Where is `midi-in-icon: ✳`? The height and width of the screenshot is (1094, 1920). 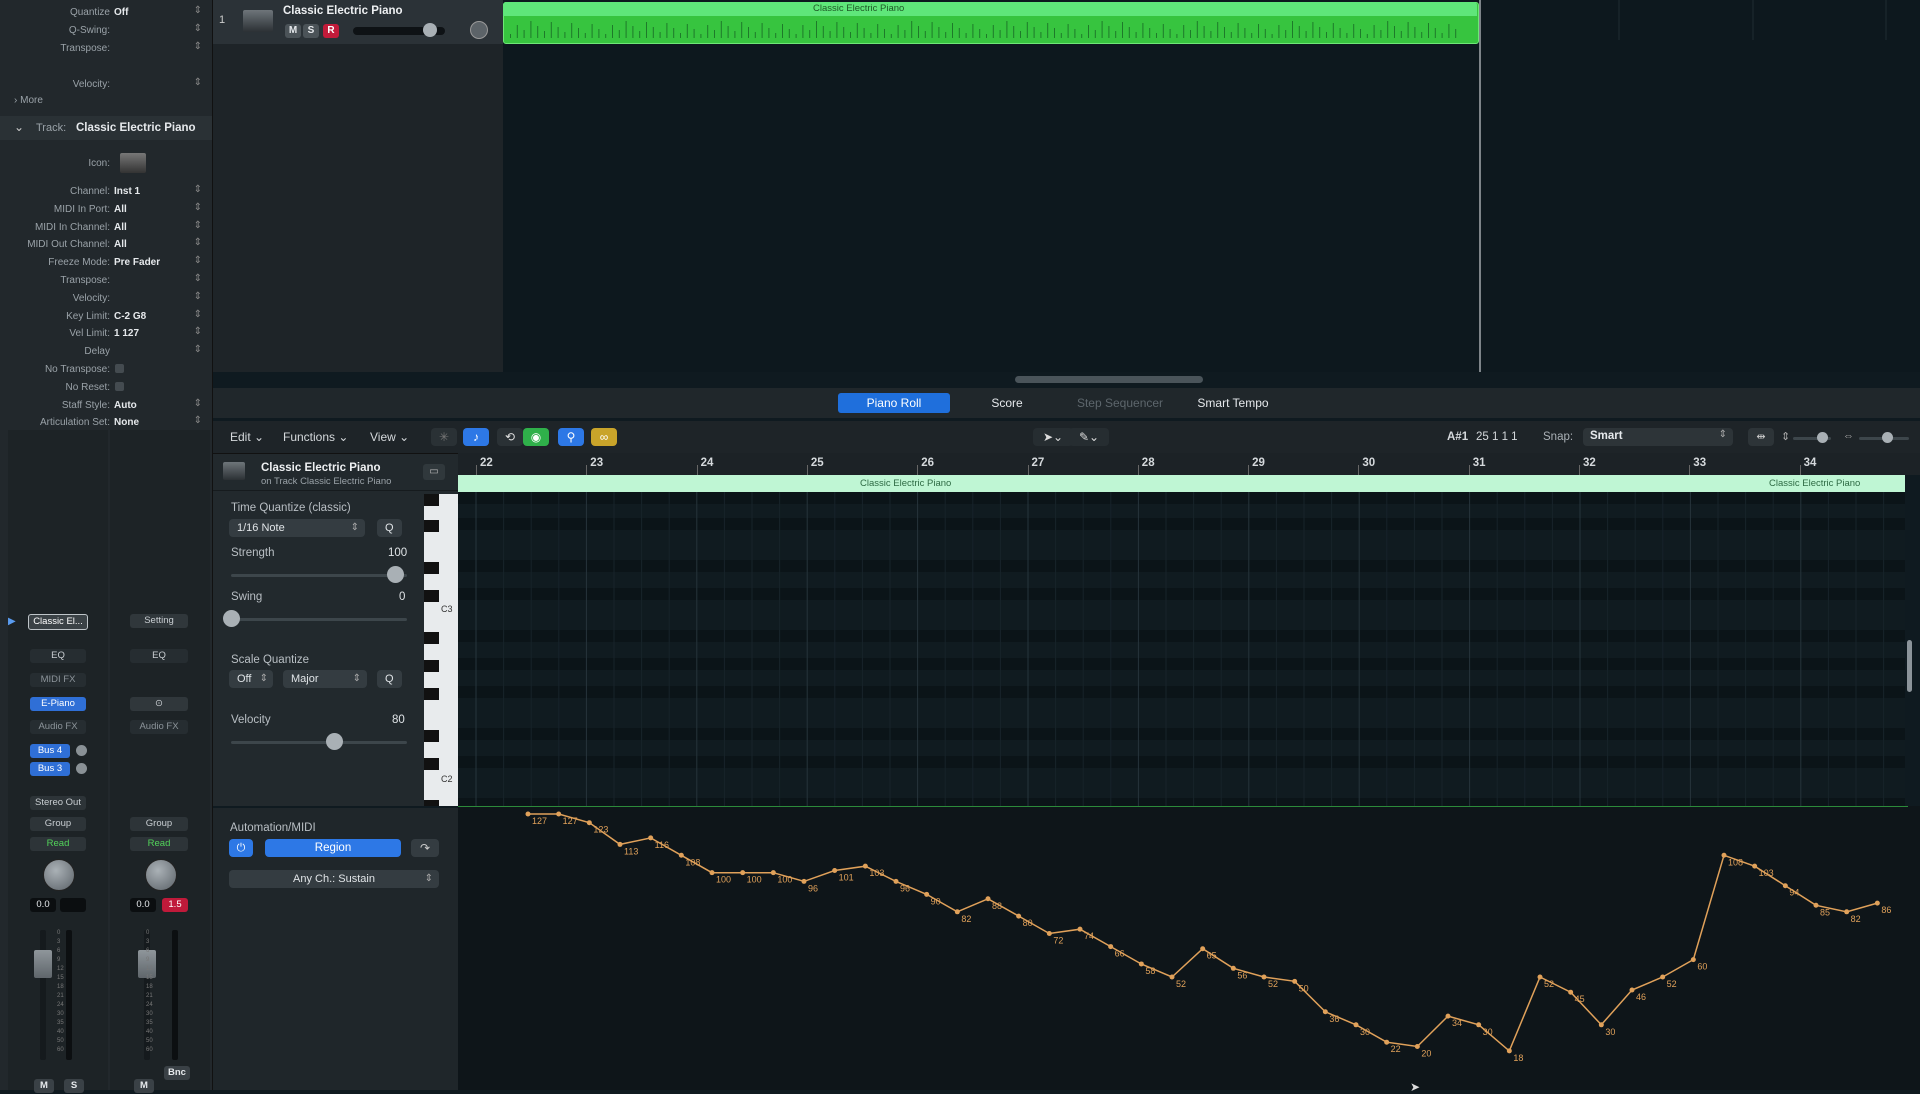 midi-in-icon: ✳ is located at coordinates (444, 437).